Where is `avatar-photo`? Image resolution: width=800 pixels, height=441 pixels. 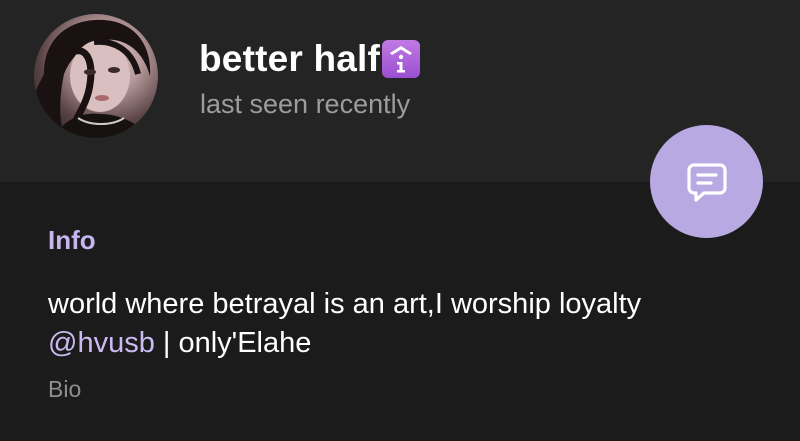
avatar-photo is located at coordinates (92, 78).